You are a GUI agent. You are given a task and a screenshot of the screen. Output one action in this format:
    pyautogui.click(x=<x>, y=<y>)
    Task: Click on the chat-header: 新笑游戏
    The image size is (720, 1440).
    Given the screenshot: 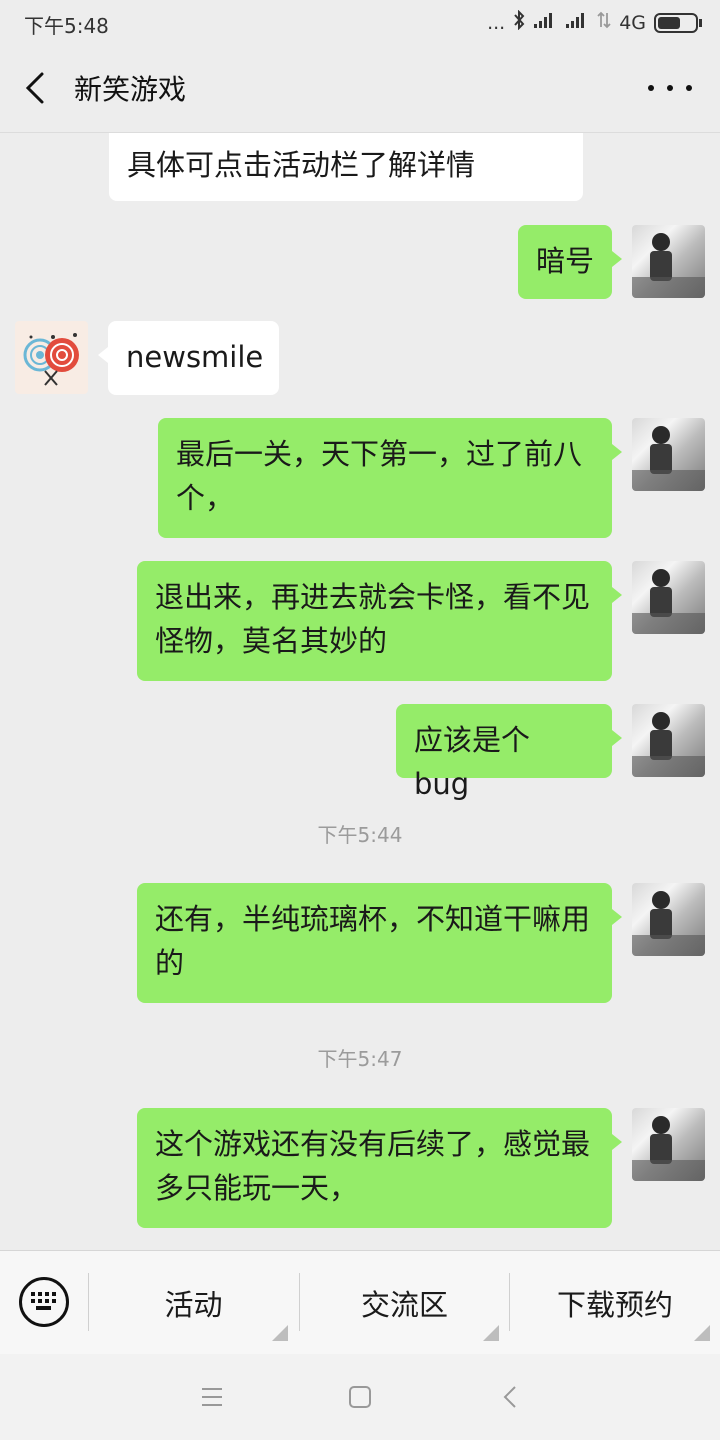 What is the action you would take?
    pyautogui.click(x=360, y=88)
    